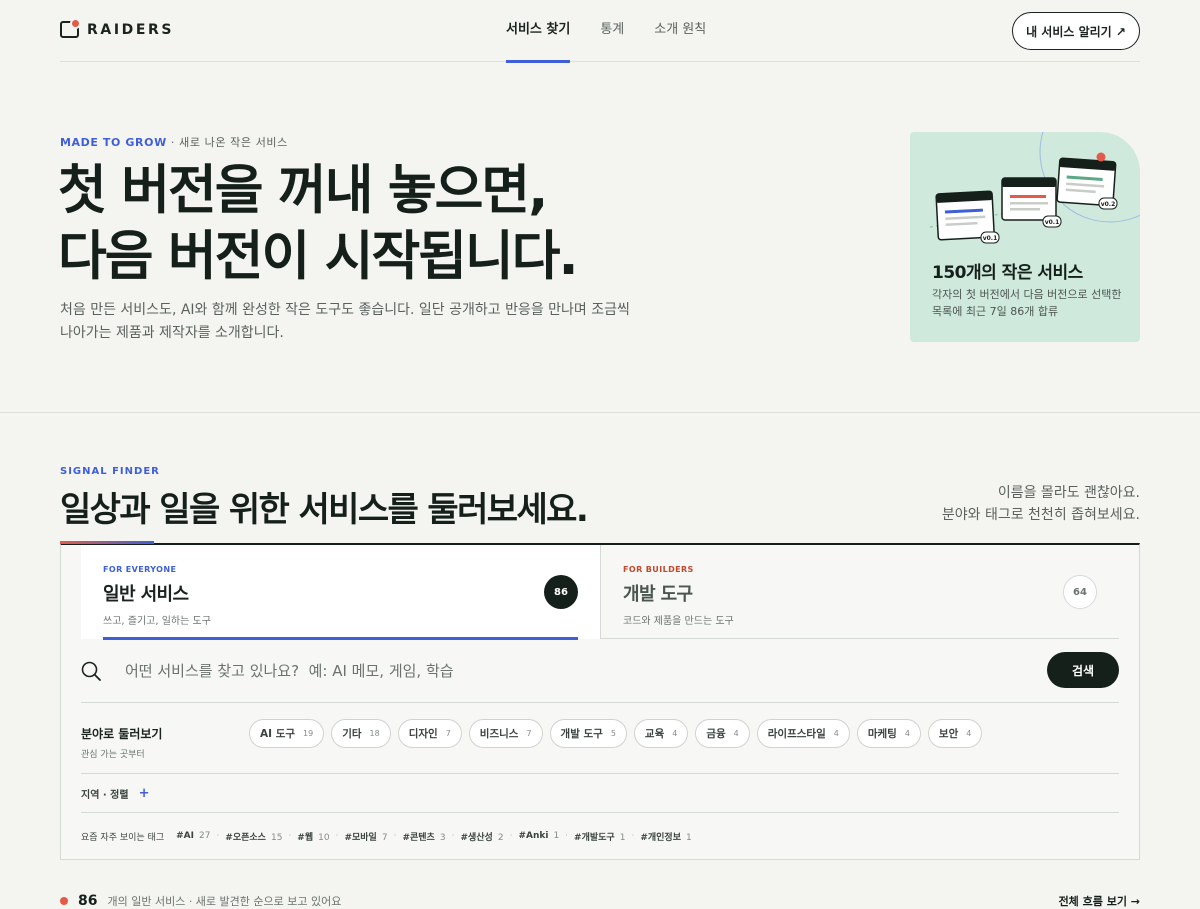 The height and width of the screenshot is (909, 1200). What do you see at coordinates (146, 594) in the screenshot?
I see `tab-name: 일반 서비스` at bounding box center [146, 594].